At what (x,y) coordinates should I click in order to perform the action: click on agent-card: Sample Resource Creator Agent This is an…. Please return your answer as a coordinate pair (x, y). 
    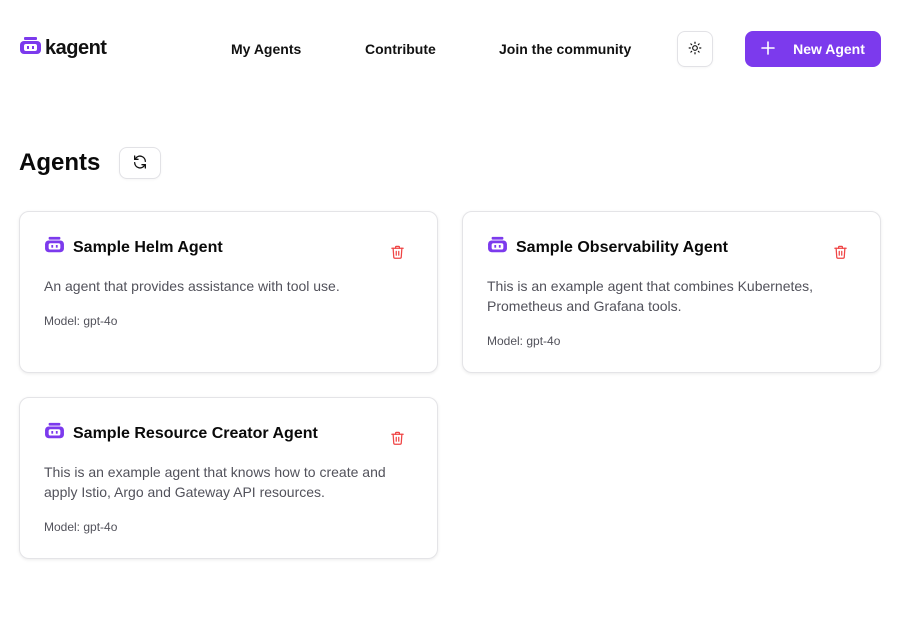
    Looking at the image, I should click on (228, 478).